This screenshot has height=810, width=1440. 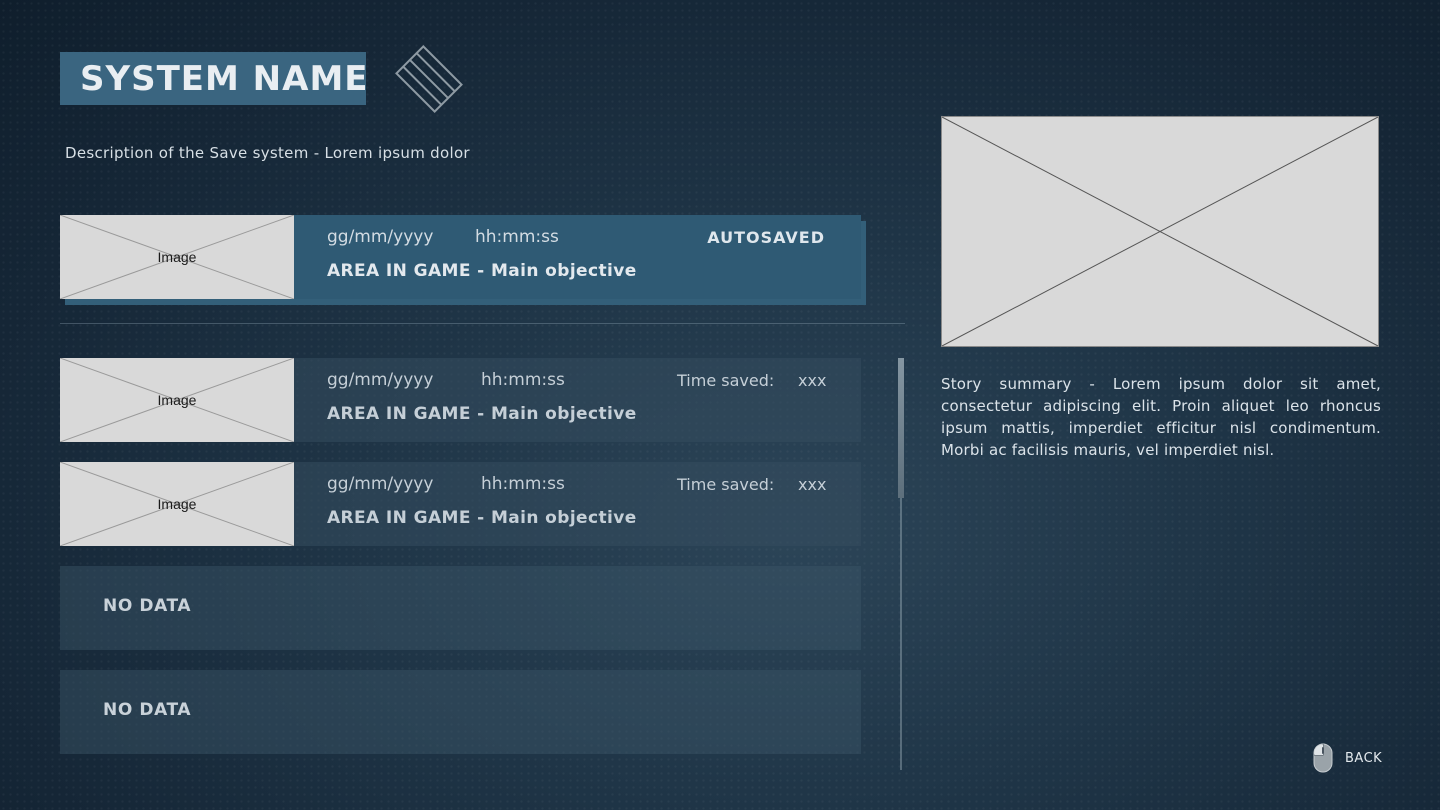 I want to click on section-divider, so click(x=482, y=323).